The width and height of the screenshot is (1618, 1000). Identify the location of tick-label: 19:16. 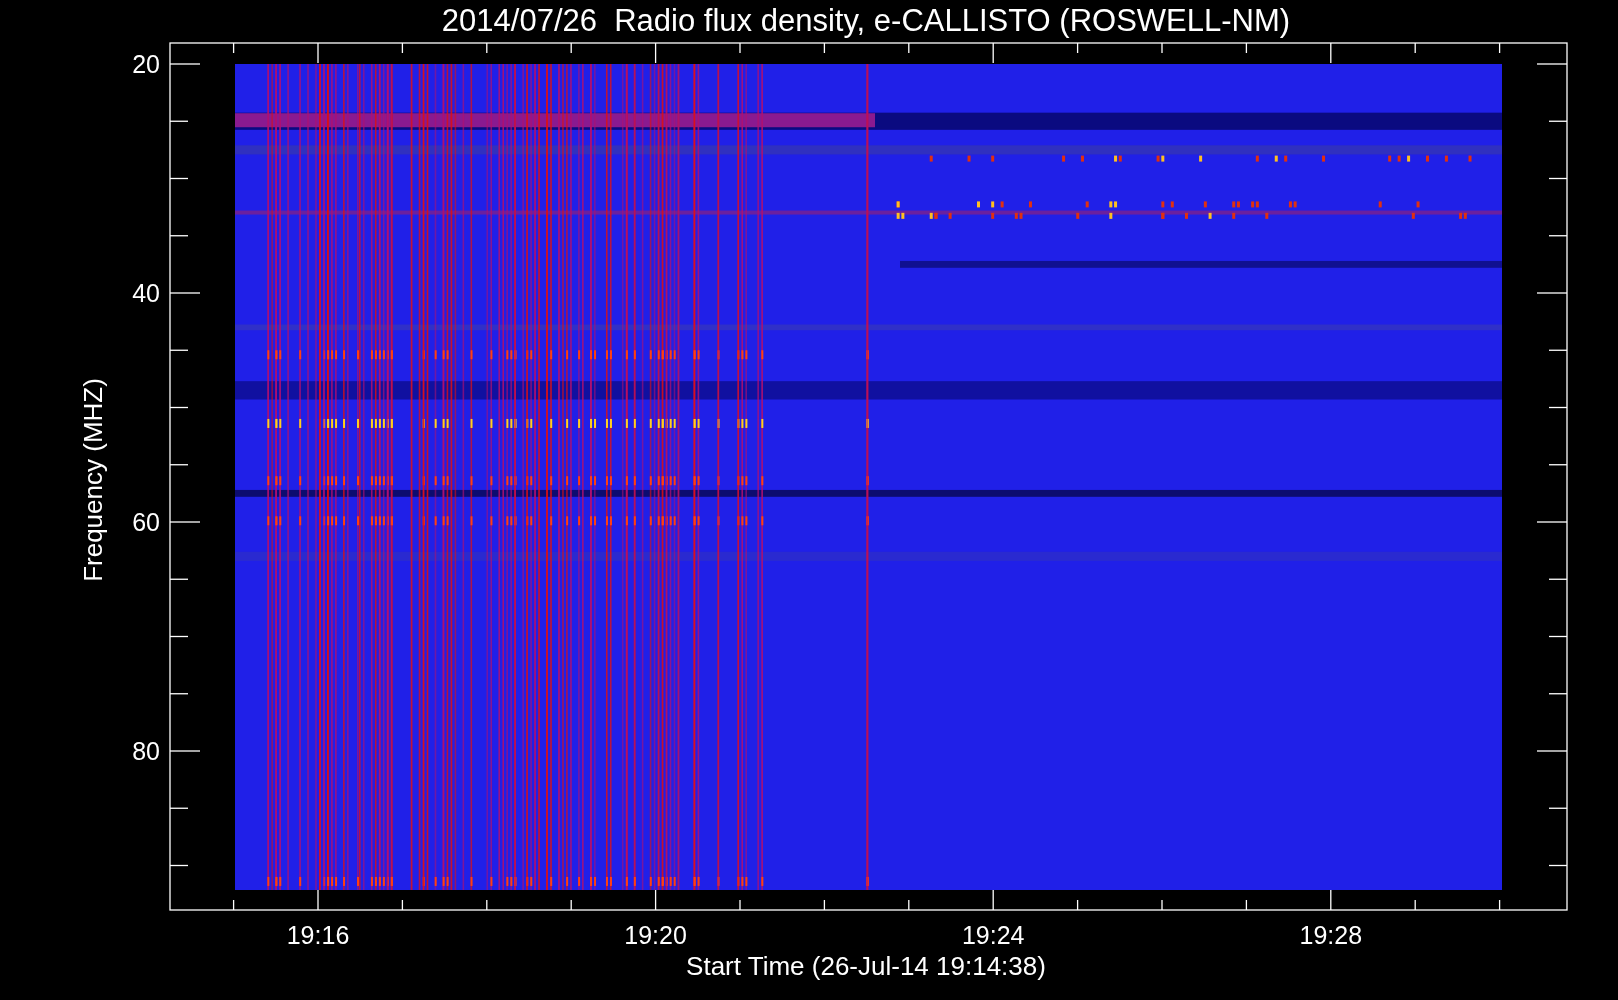
(318, 935).